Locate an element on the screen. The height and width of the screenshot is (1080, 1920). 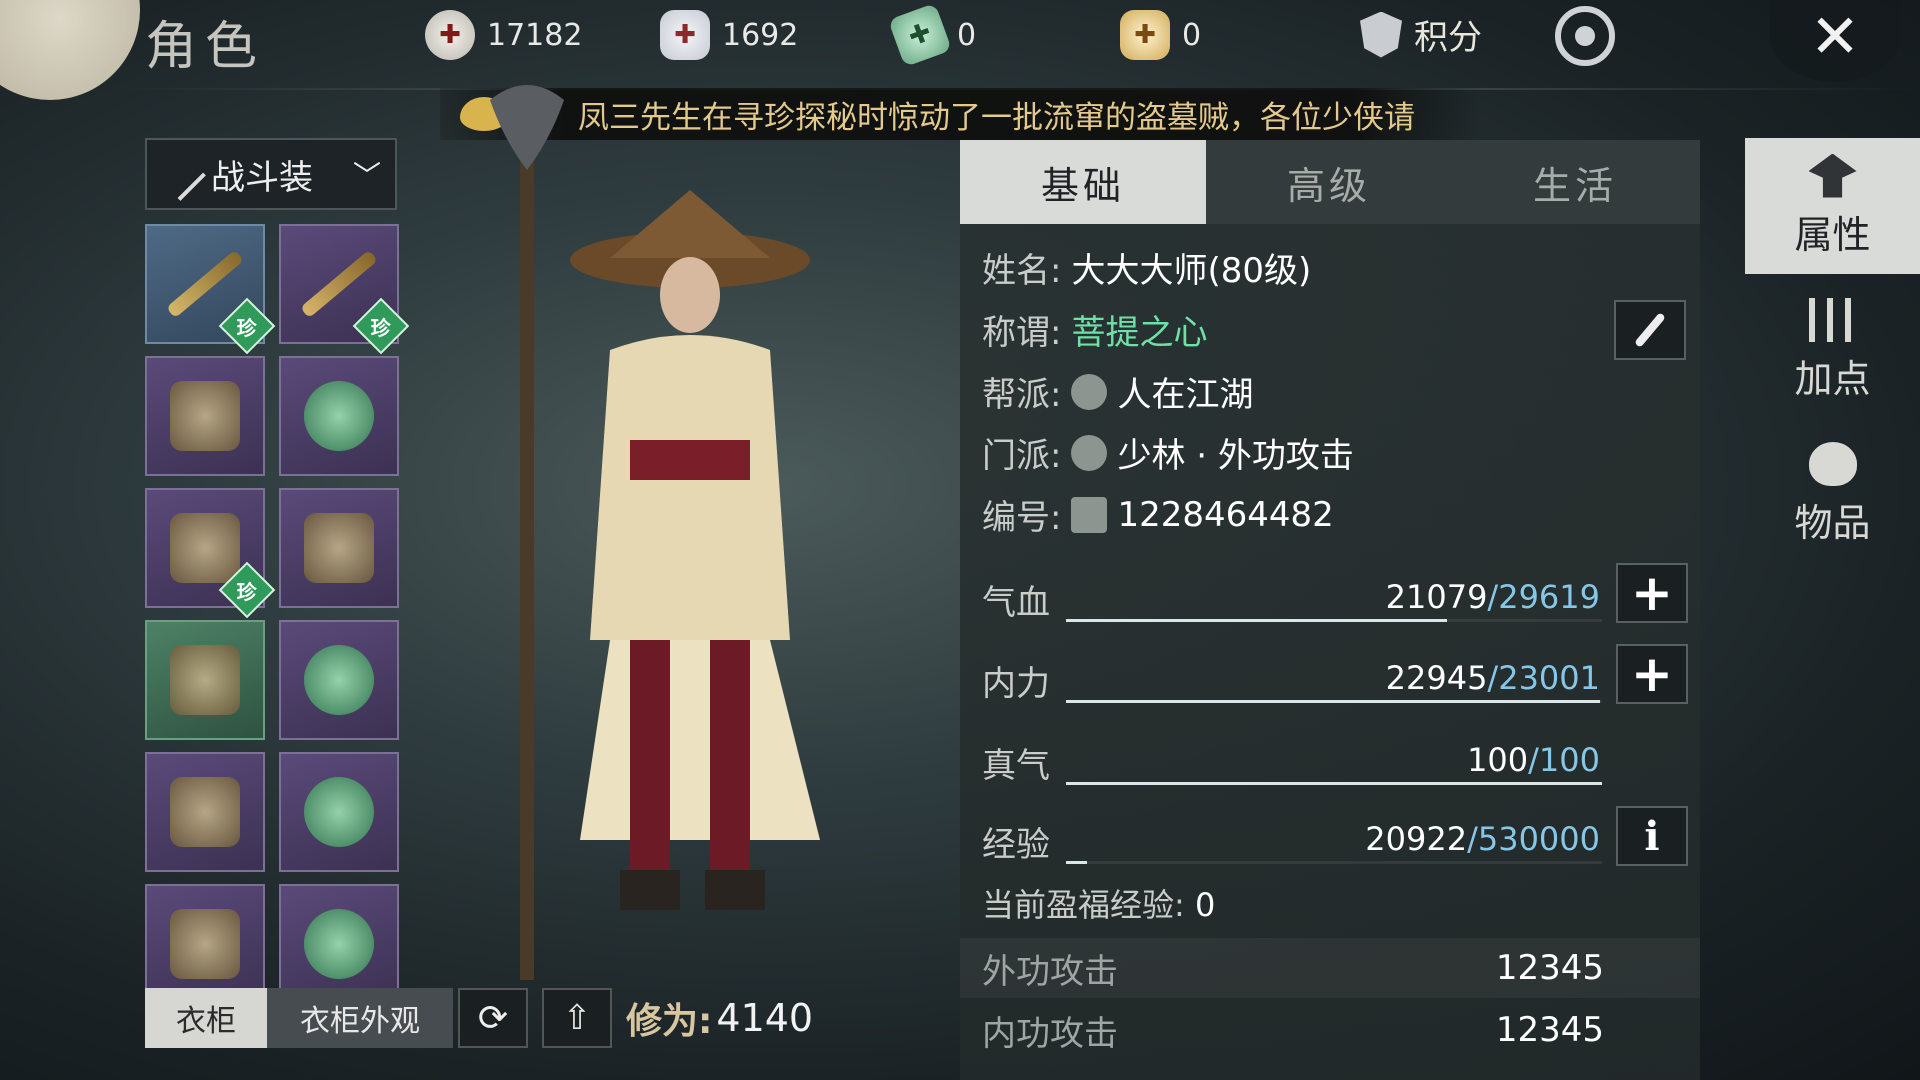
robe-icon is located at coordinates (690, 487).